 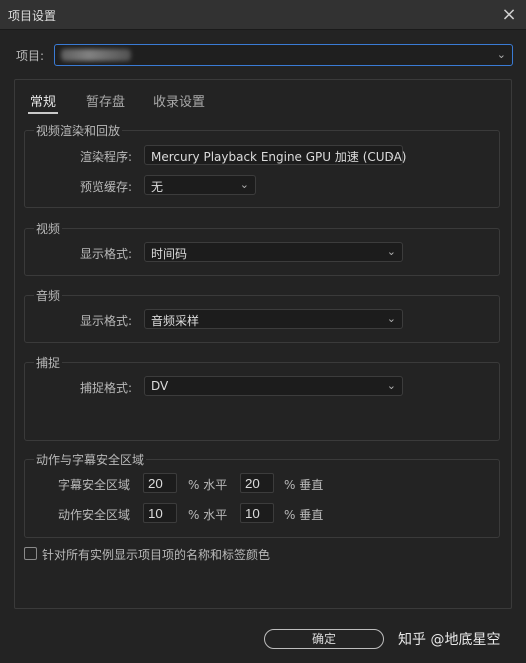 What do you see at coordinates (105, 100) in the screenshot?
I see `tab-scratch-disks: 暂存盘` at bounding box center [105, 100].